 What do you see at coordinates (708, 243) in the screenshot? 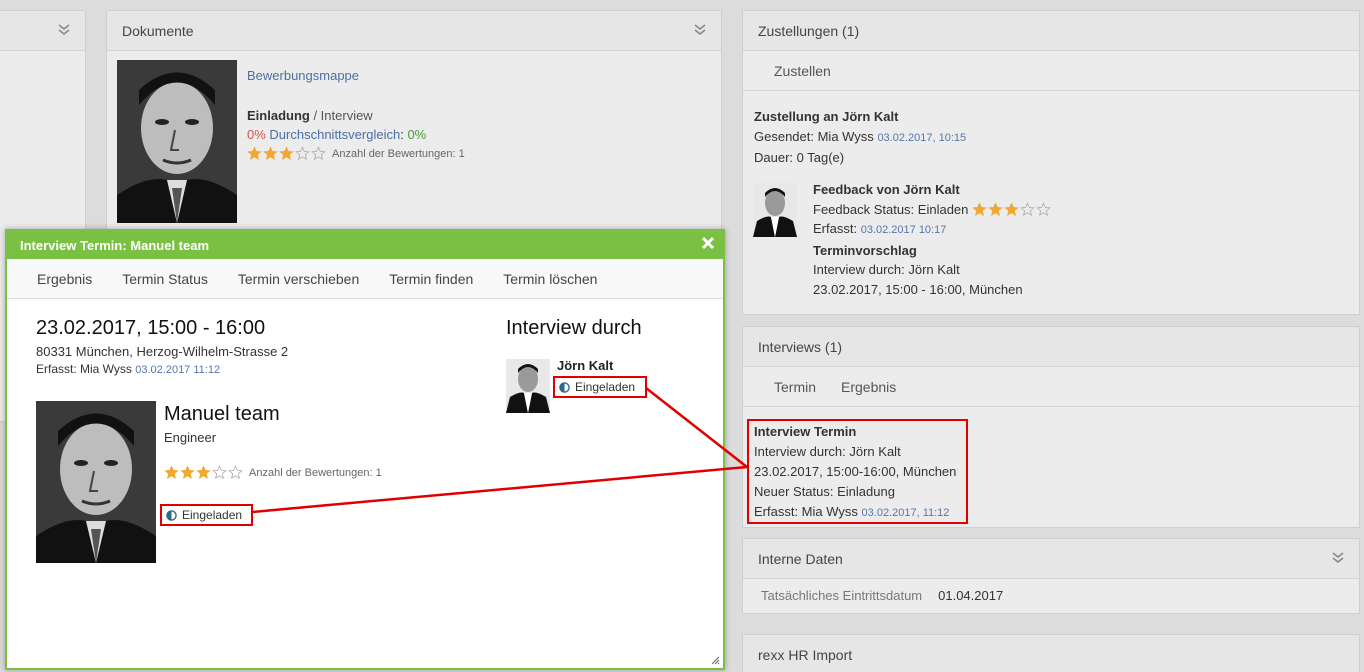
I see `close-icon` at bounding box center [708, 243].